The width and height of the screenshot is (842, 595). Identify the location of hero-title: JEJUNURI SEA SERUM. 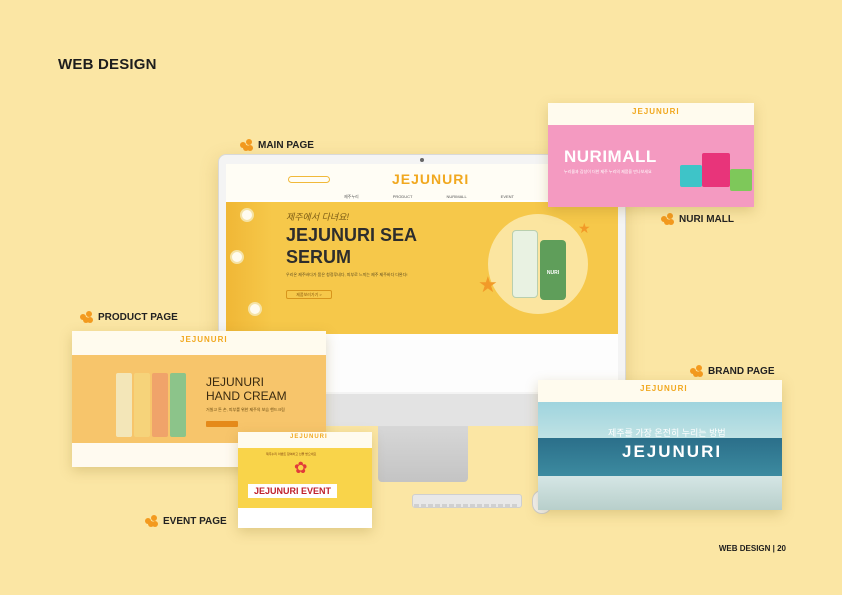
(351, 246).